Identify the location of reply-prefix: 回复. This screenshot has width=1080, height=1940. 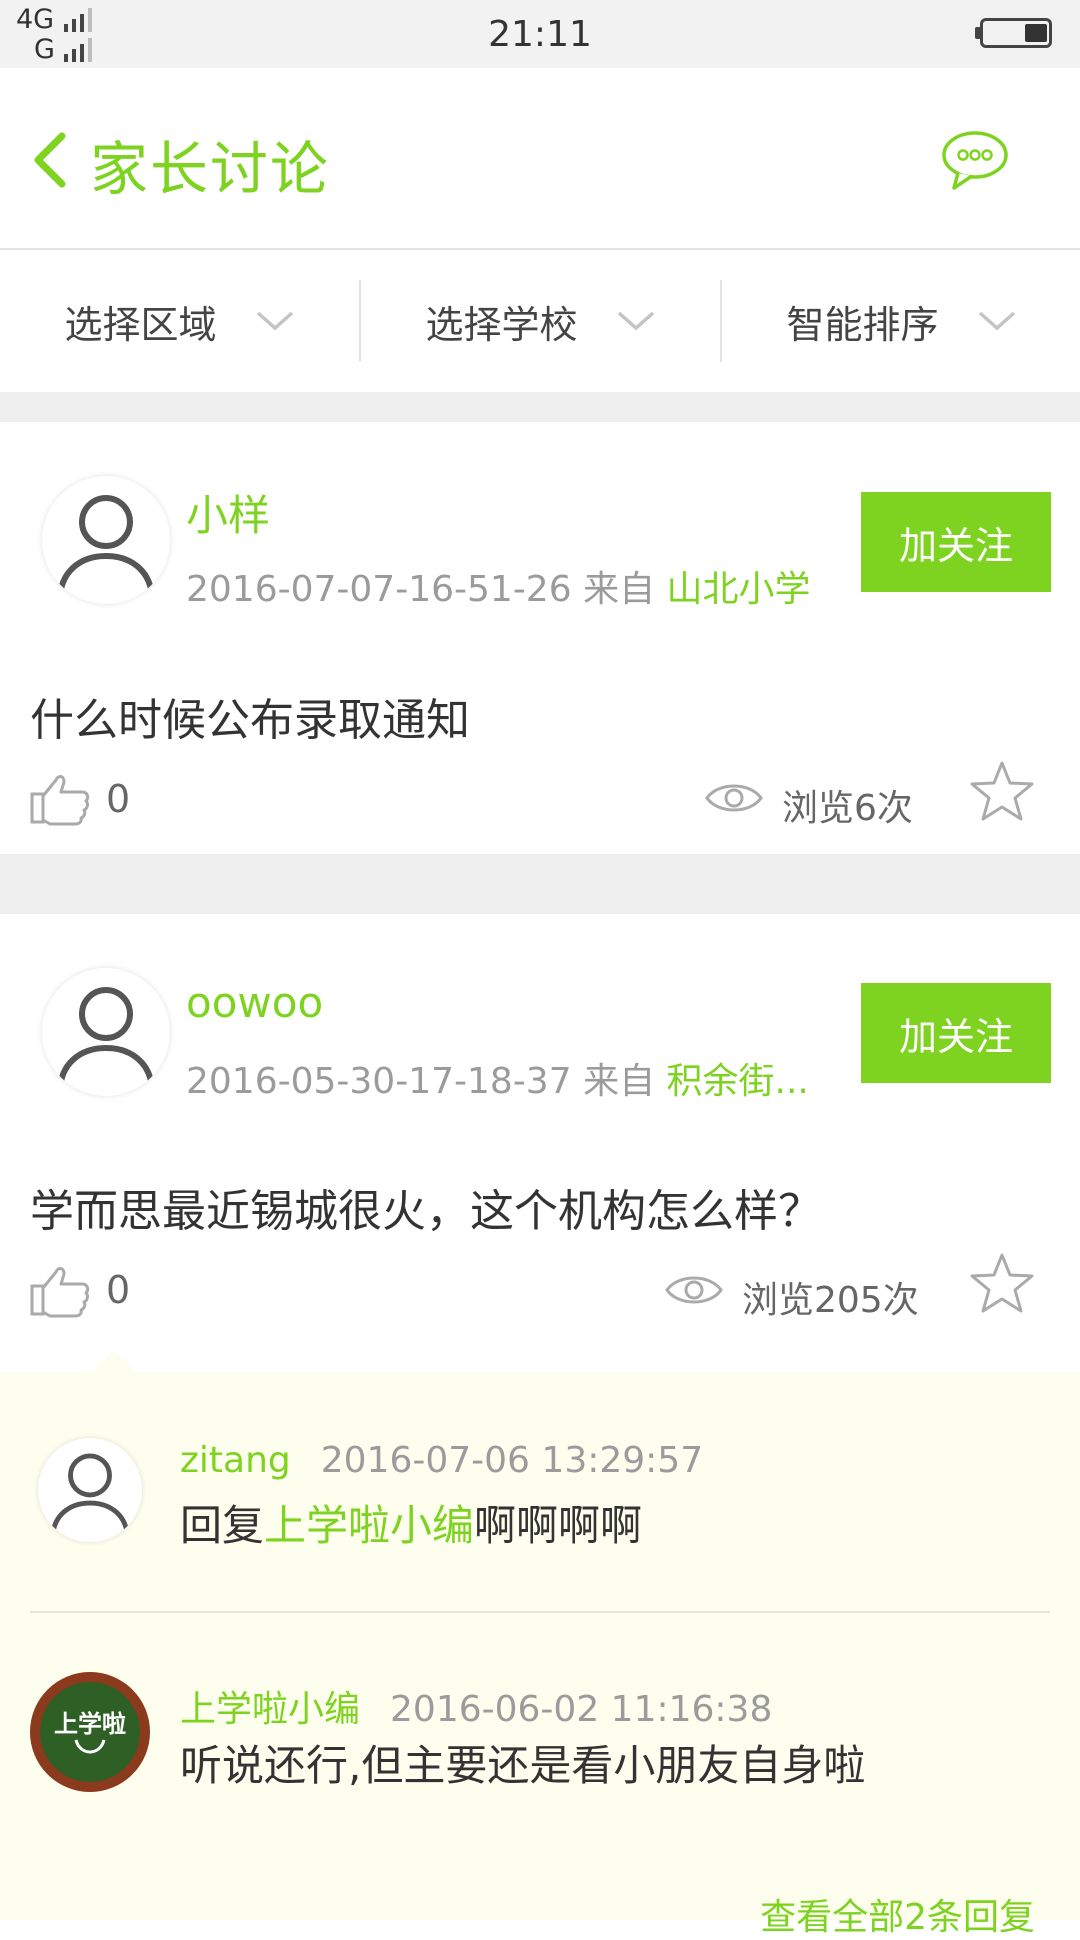
(222, 1525).